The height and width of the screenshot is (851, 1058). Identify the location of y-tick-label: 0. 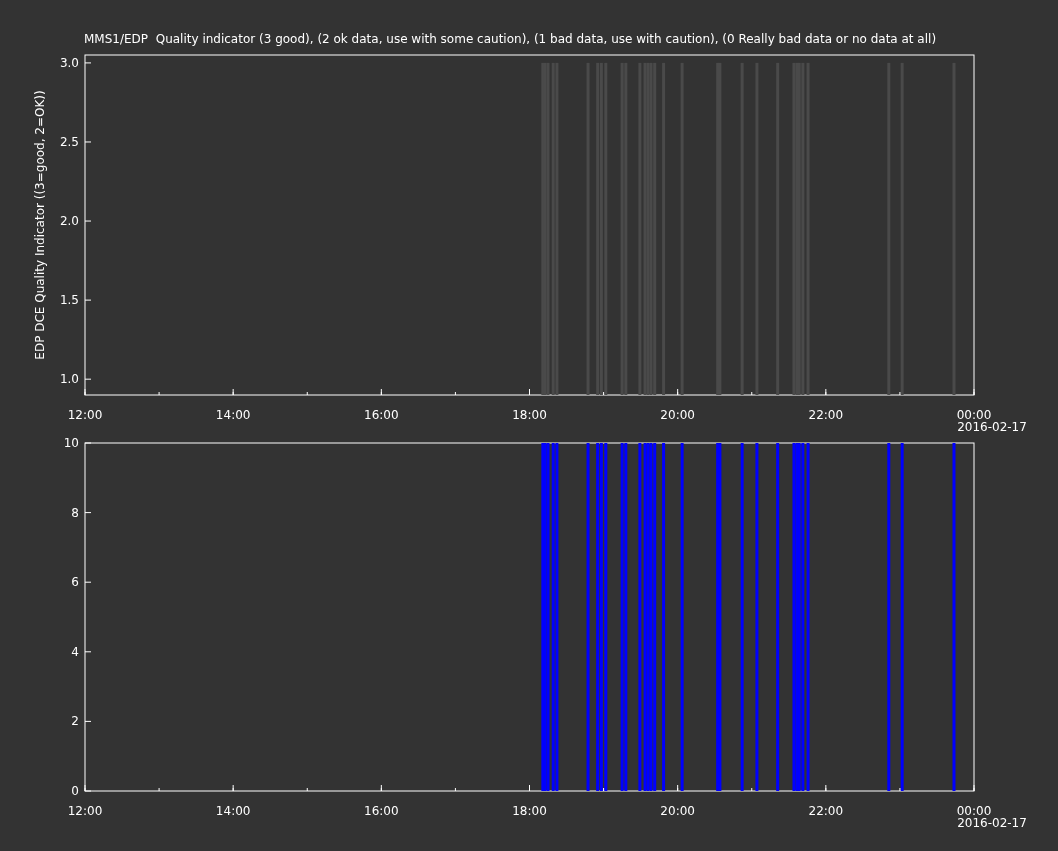
(75, 791).